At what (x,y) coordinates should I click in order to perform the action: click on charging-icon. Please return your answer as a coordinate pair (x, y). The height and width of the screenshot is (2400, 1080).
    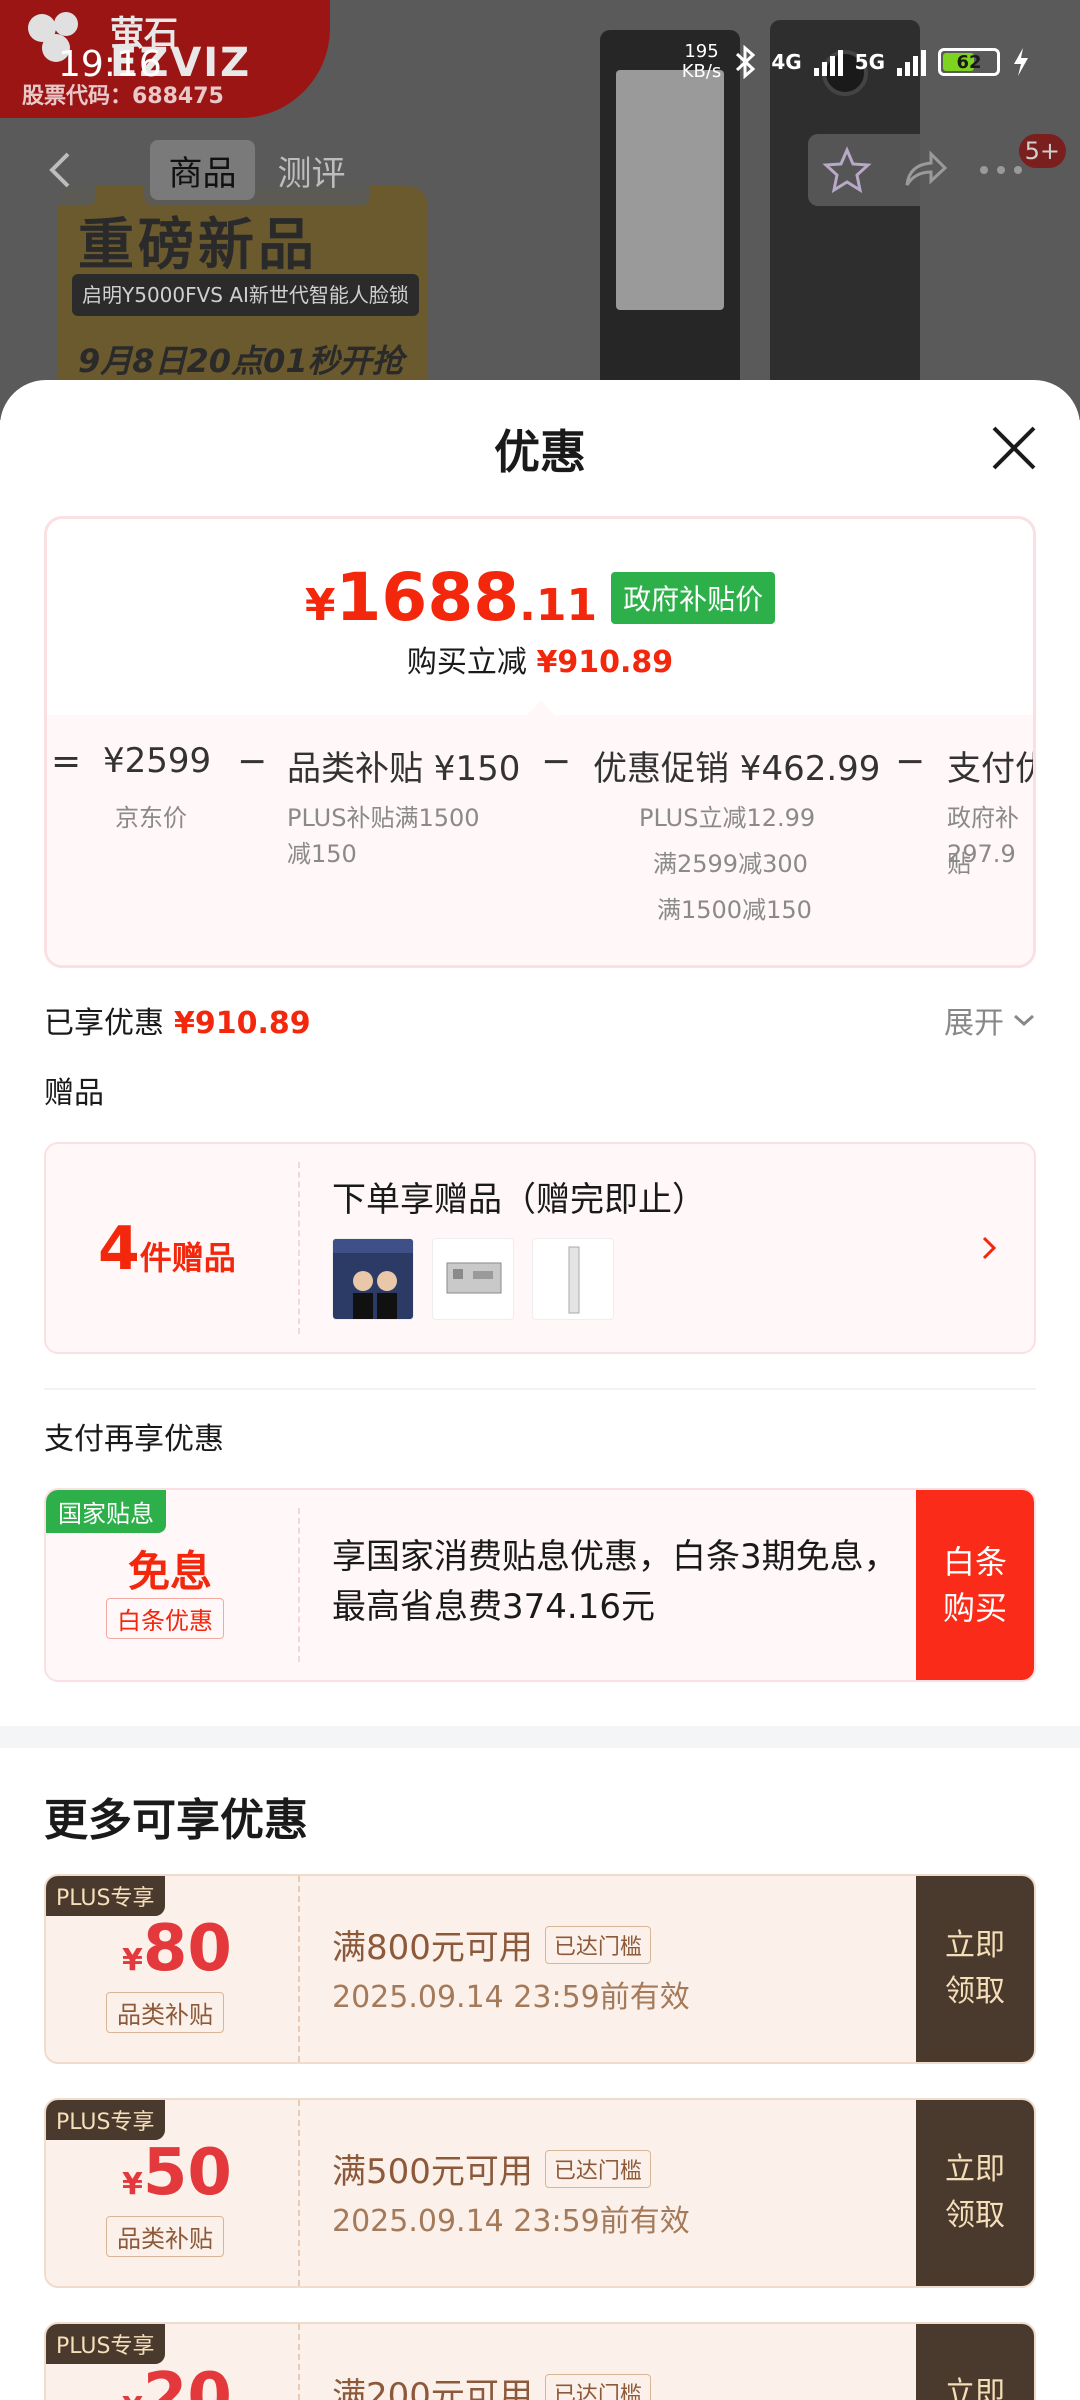
    Looking at the image, I should click on (1021, 62).